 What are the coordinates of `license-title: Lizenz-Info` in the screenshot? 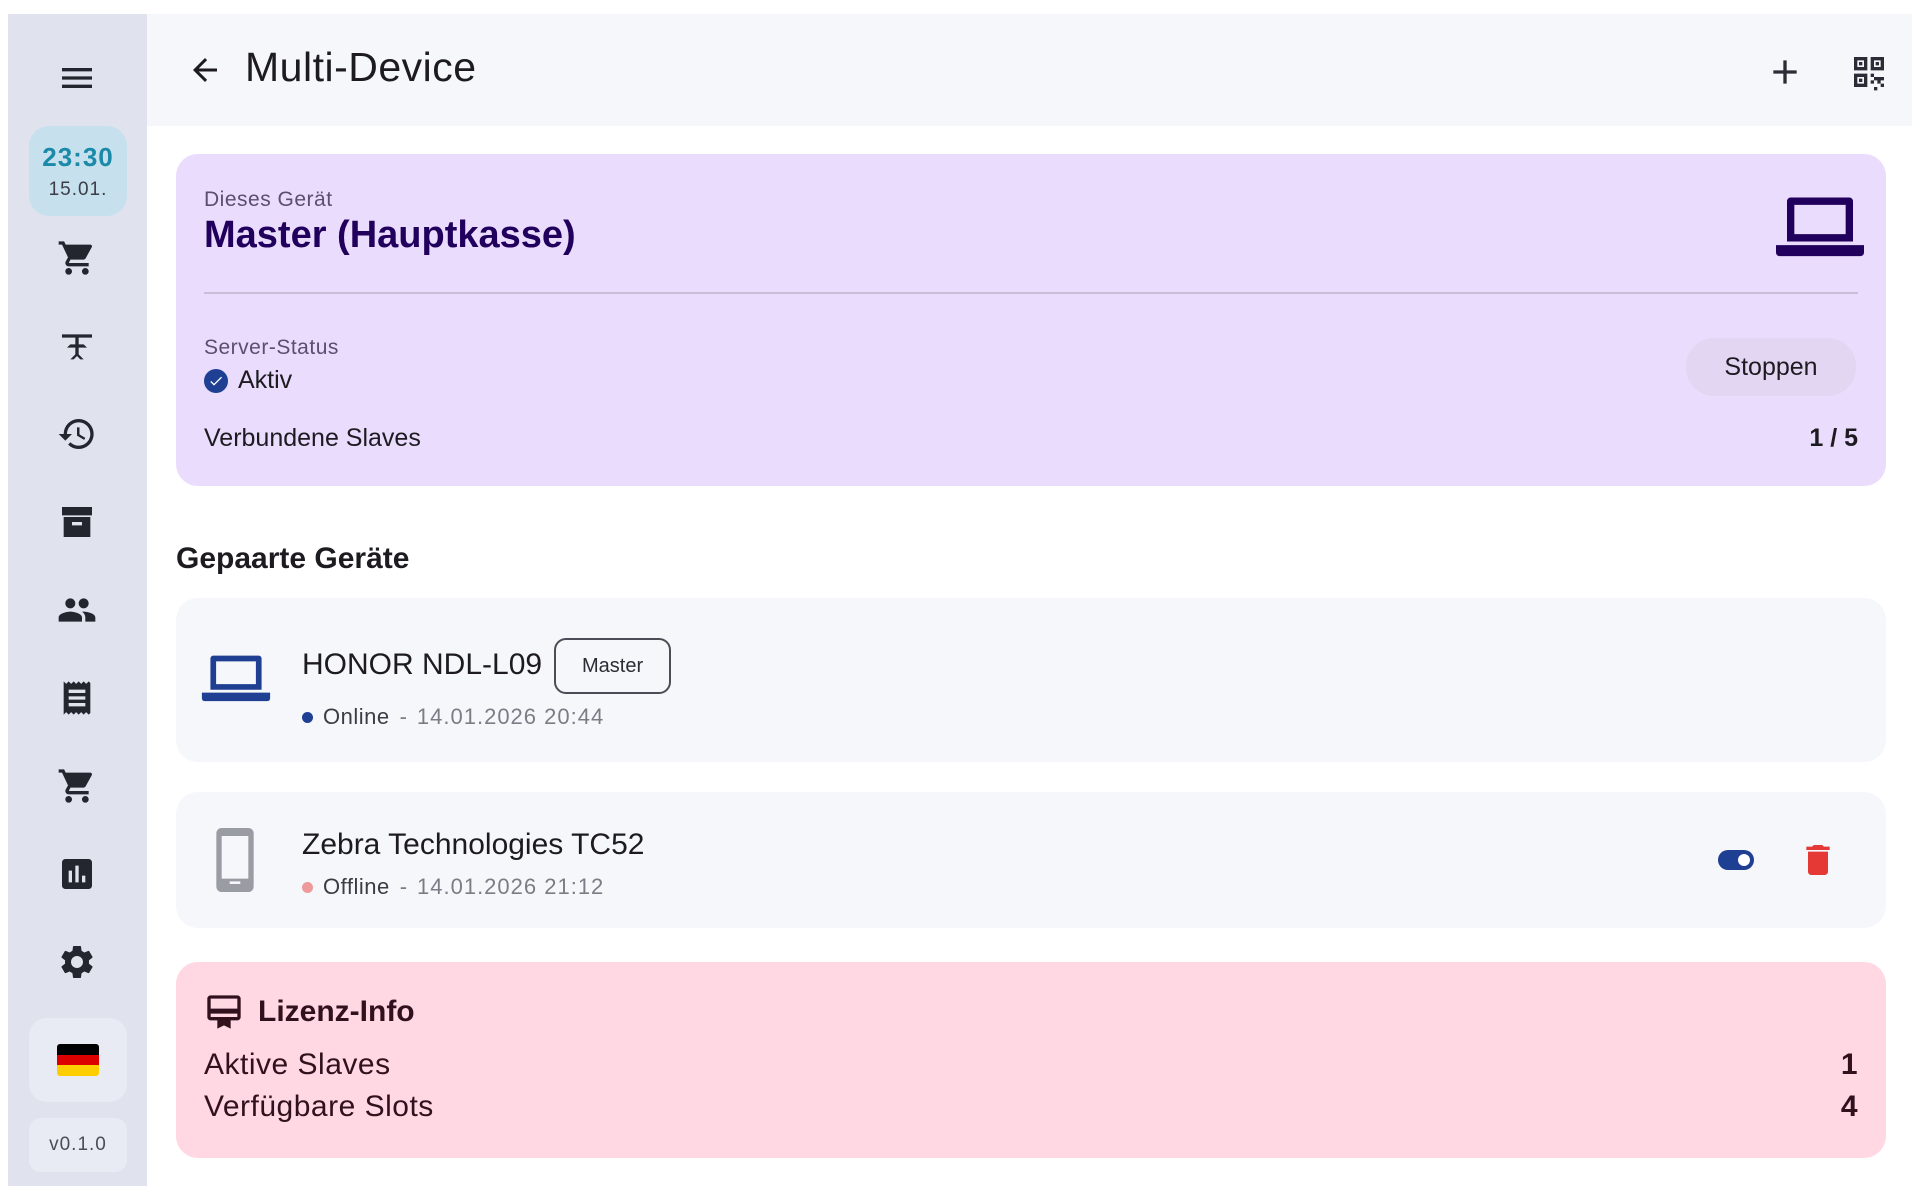 It's located at (336, 1011).